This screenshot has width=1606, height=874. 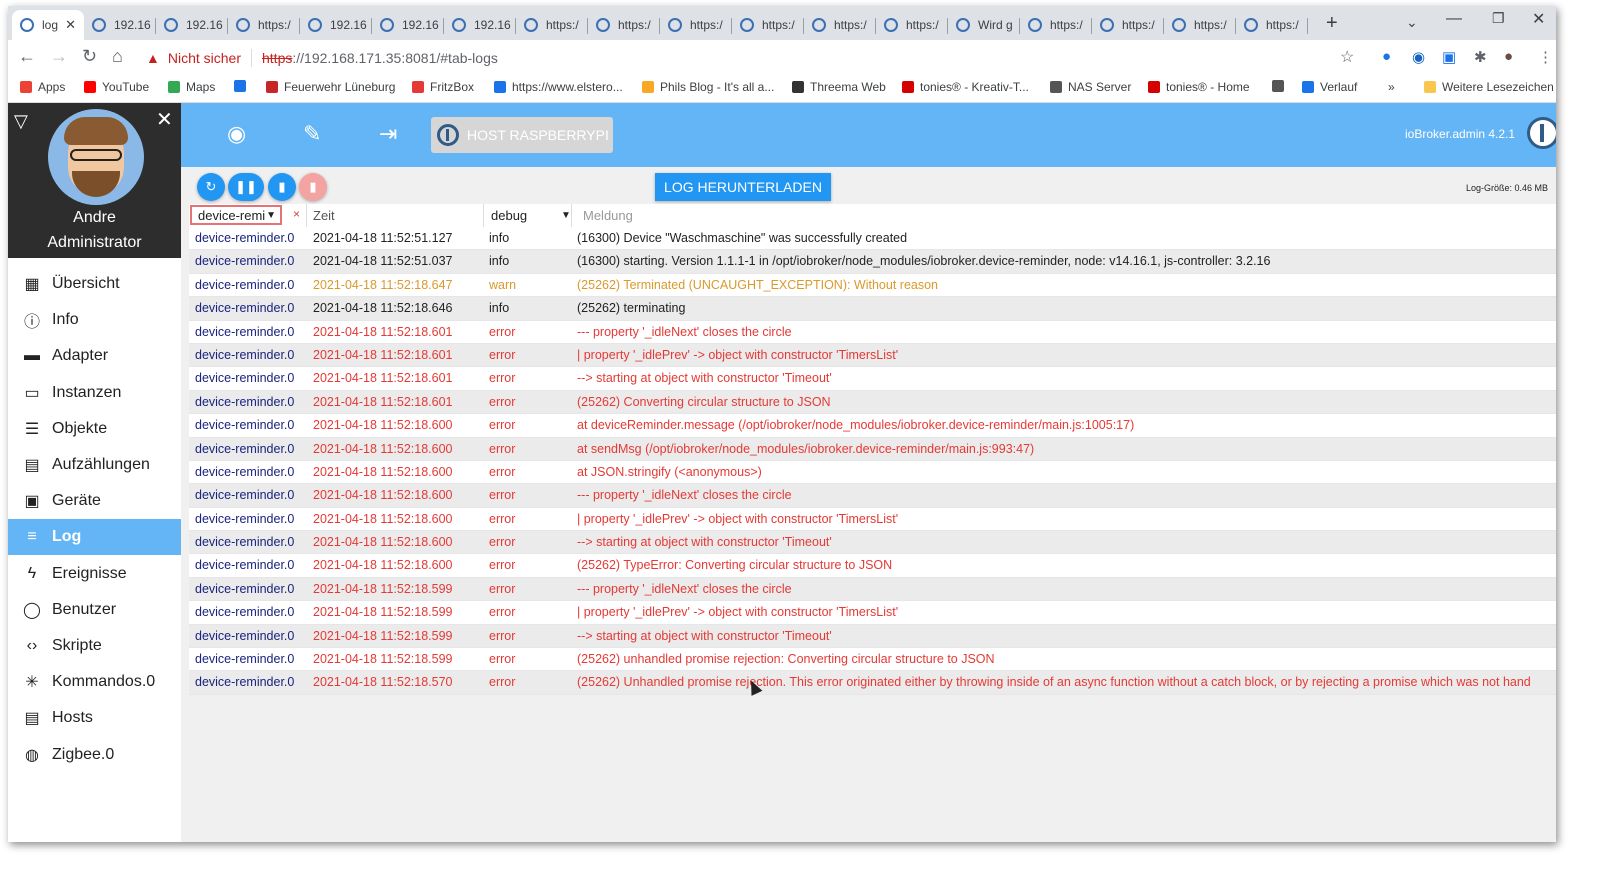 I want to click on minimize-icon: —, so click(x=1454, y=19).